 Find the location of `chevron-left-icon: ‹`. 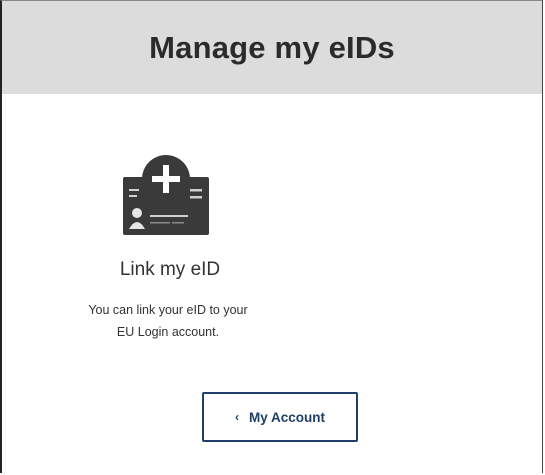

chevron-left-icon: ‹ is located at coordinates (236, 417).